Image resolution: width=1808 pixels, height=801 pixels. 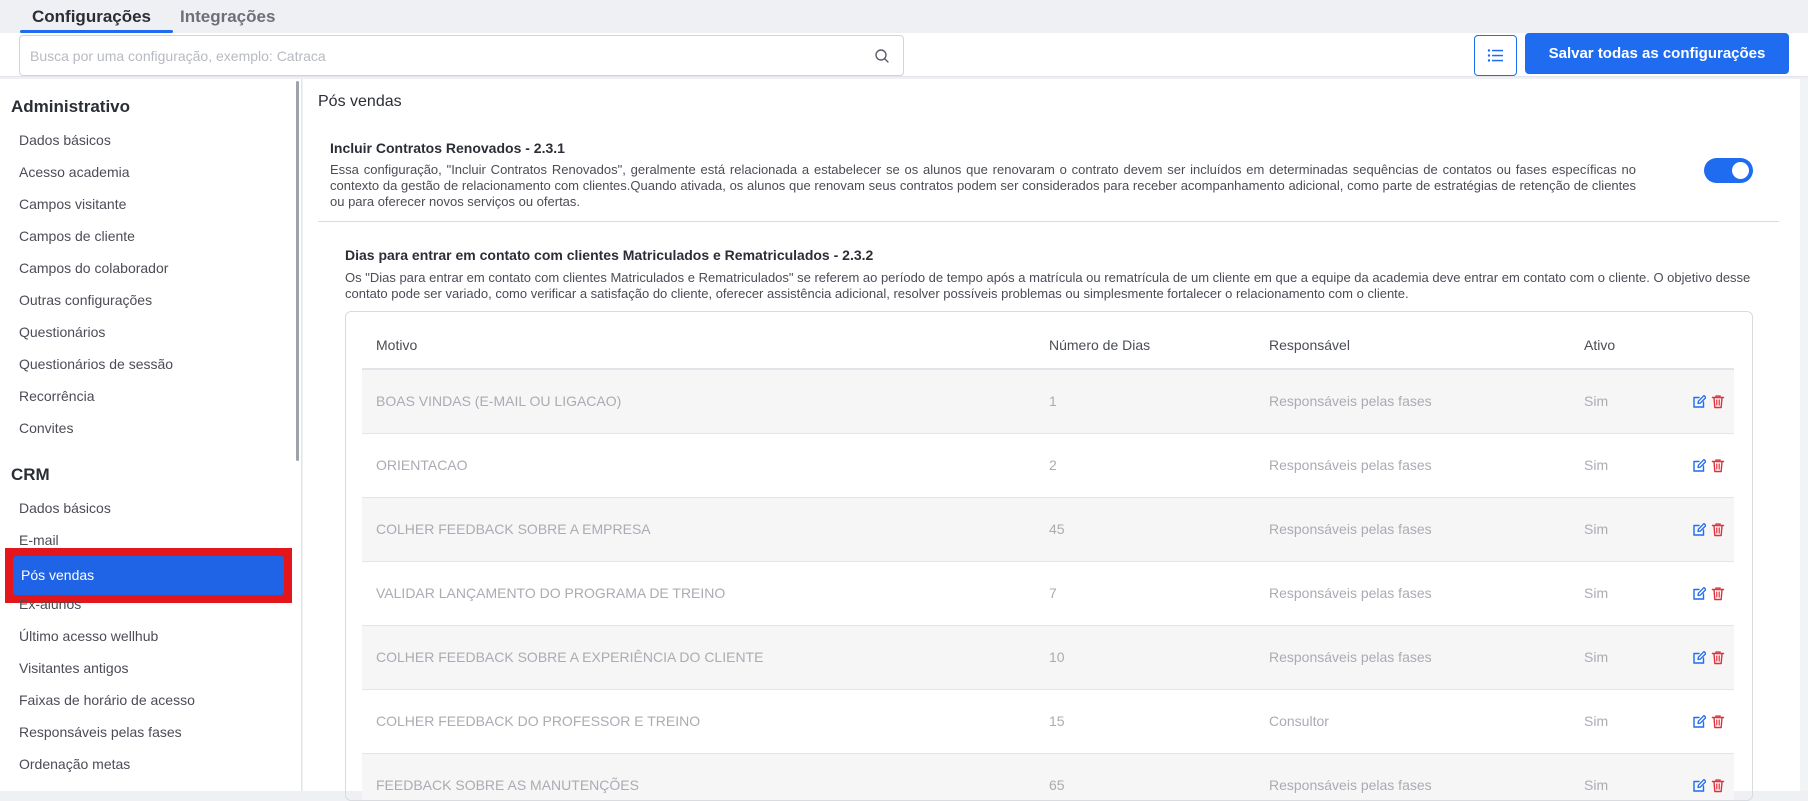 What do you see at coordinates (227, 16) in the screenshot?
I see `tab-integracoes: Integrações` at bounding box center [227, 16].